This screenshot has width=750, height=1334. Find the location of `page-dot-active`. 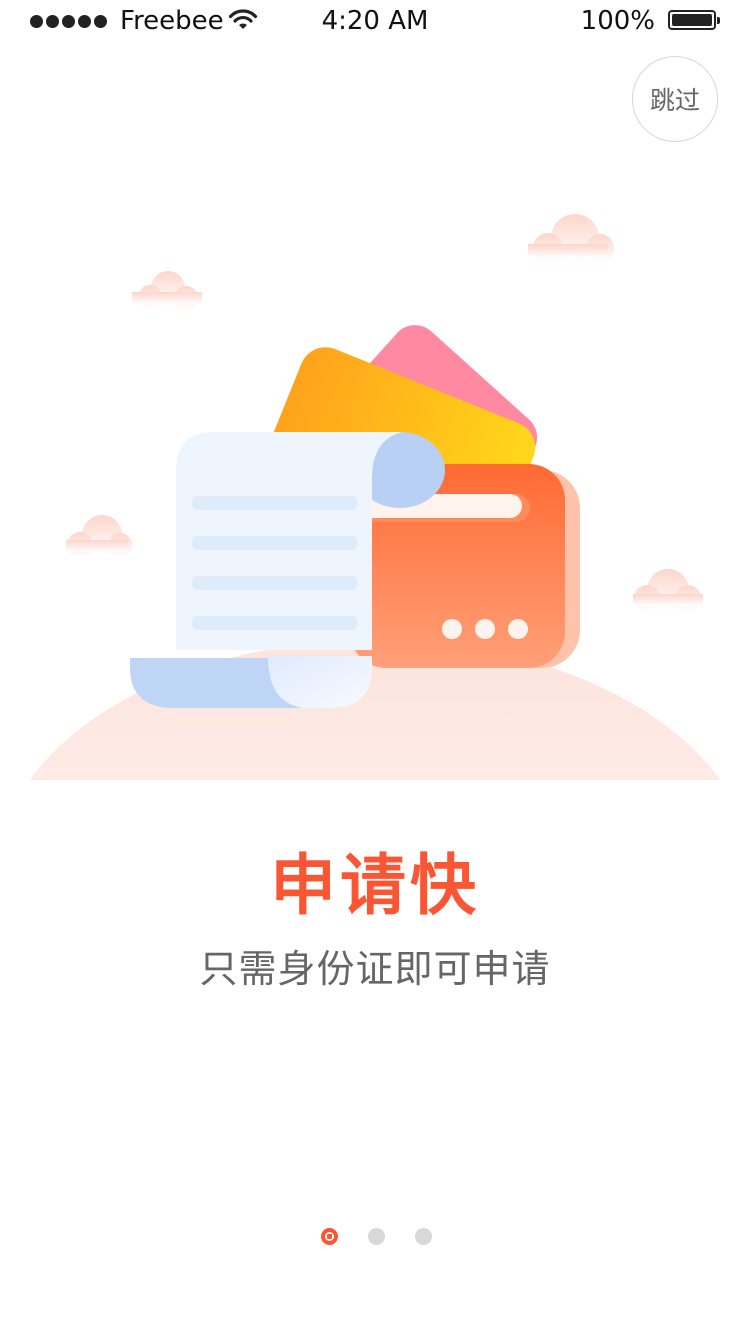

page-dot-active is located at coordinates (329, 1236).